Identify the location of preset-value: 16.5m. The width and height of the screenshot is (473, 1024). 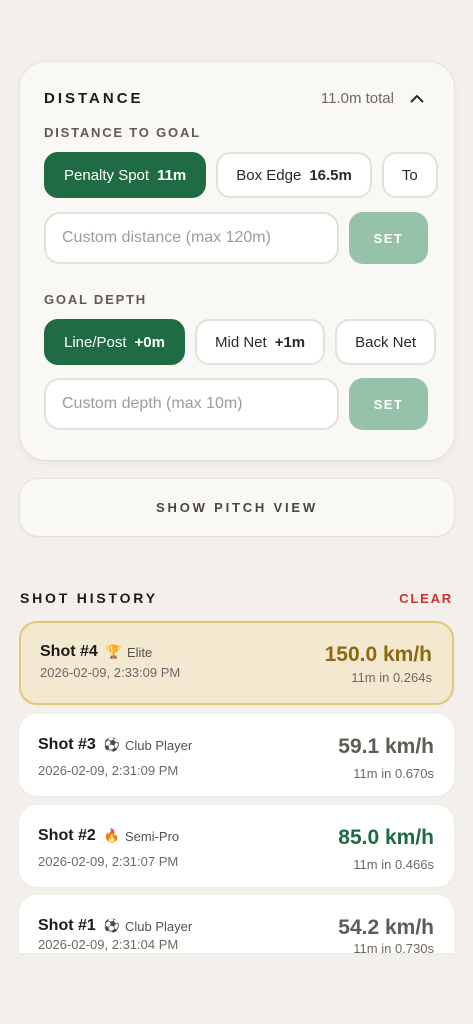
(330, 175).